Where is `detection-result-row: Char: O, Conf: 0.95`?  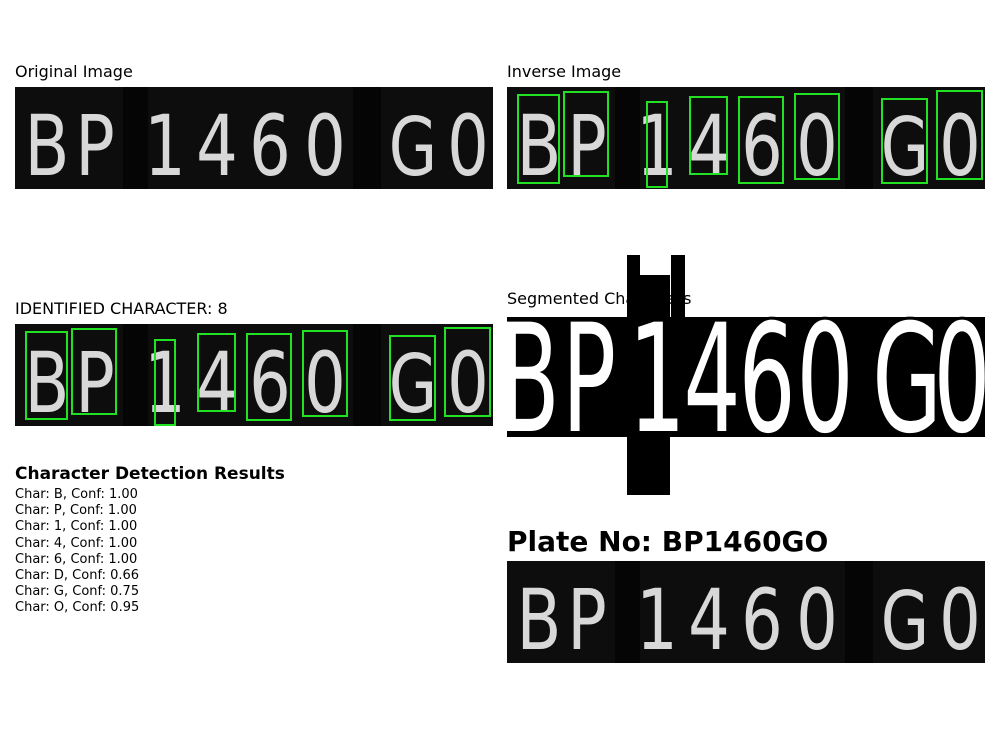 detection-result-row: Char: O, Conf: 0.95 is located at coordinates (77, 608).